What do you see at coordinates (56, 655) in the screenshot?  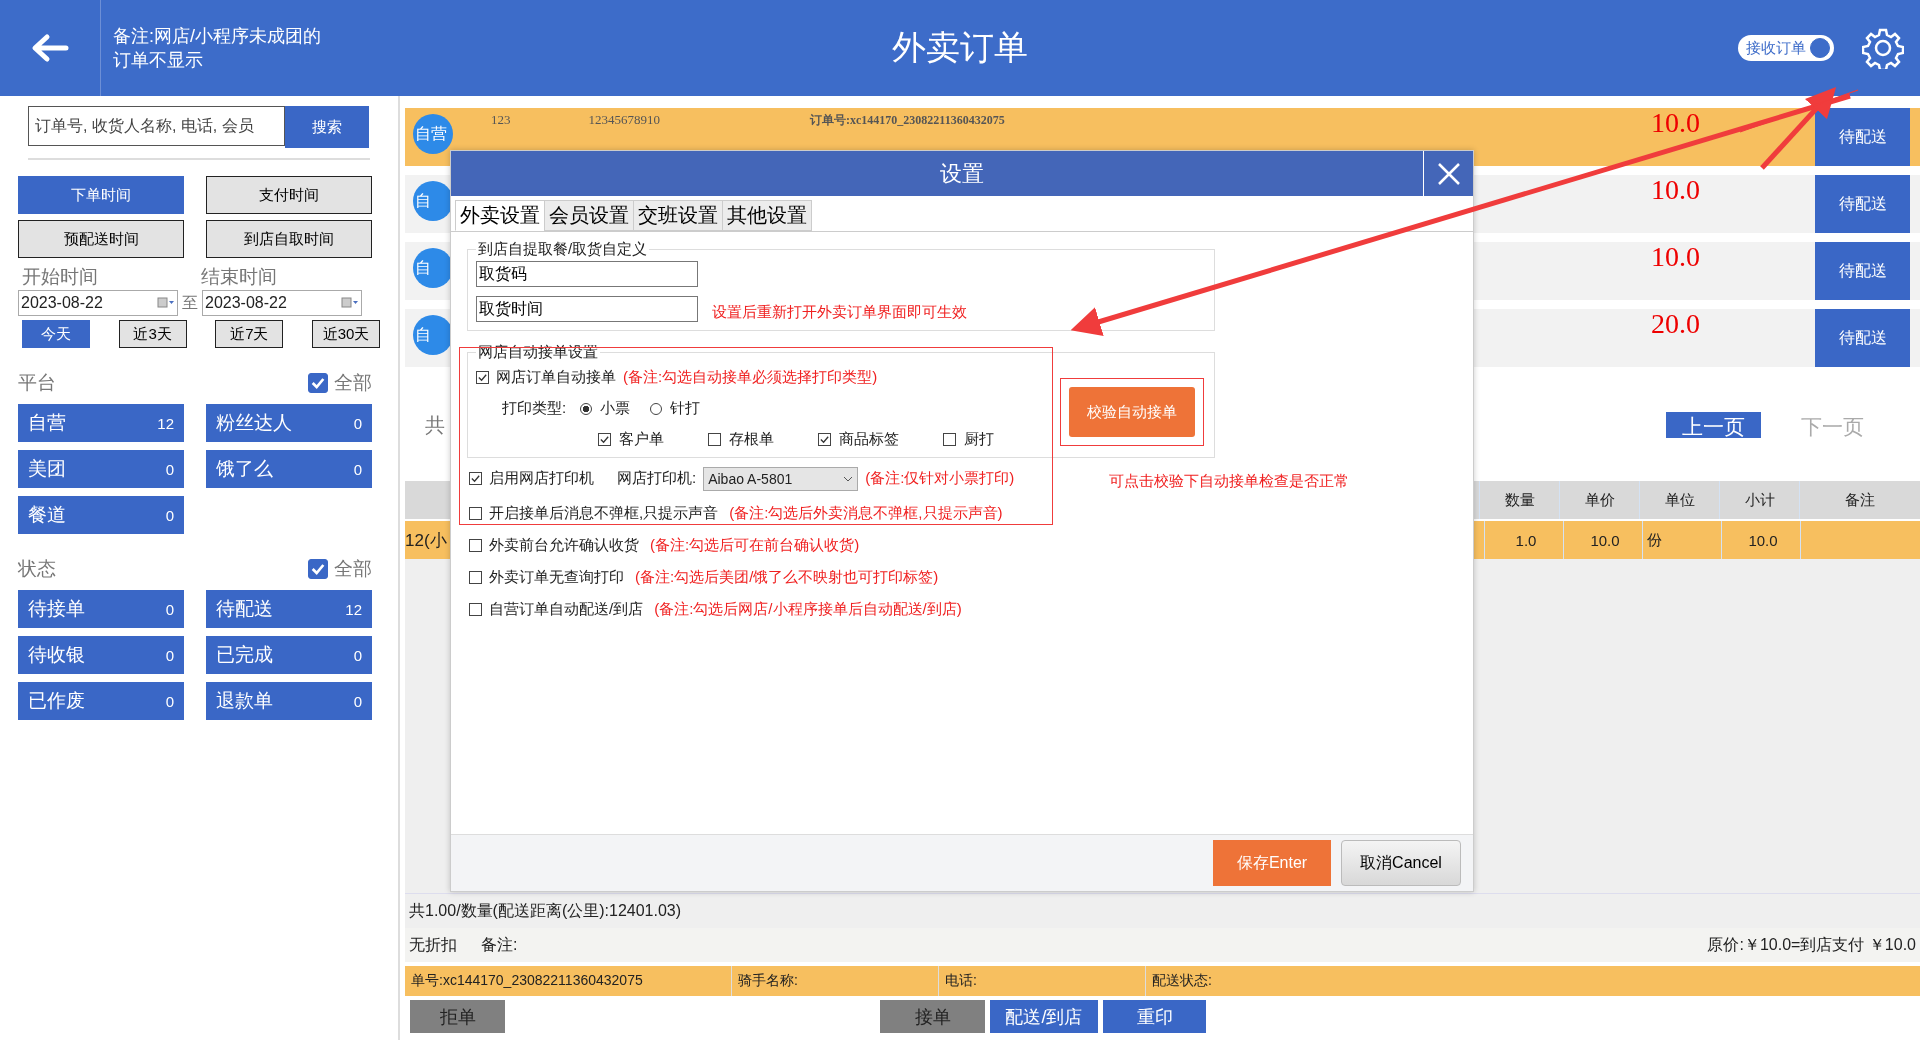 I see `tile-label: 待收银` at bounding box center [56, 655].